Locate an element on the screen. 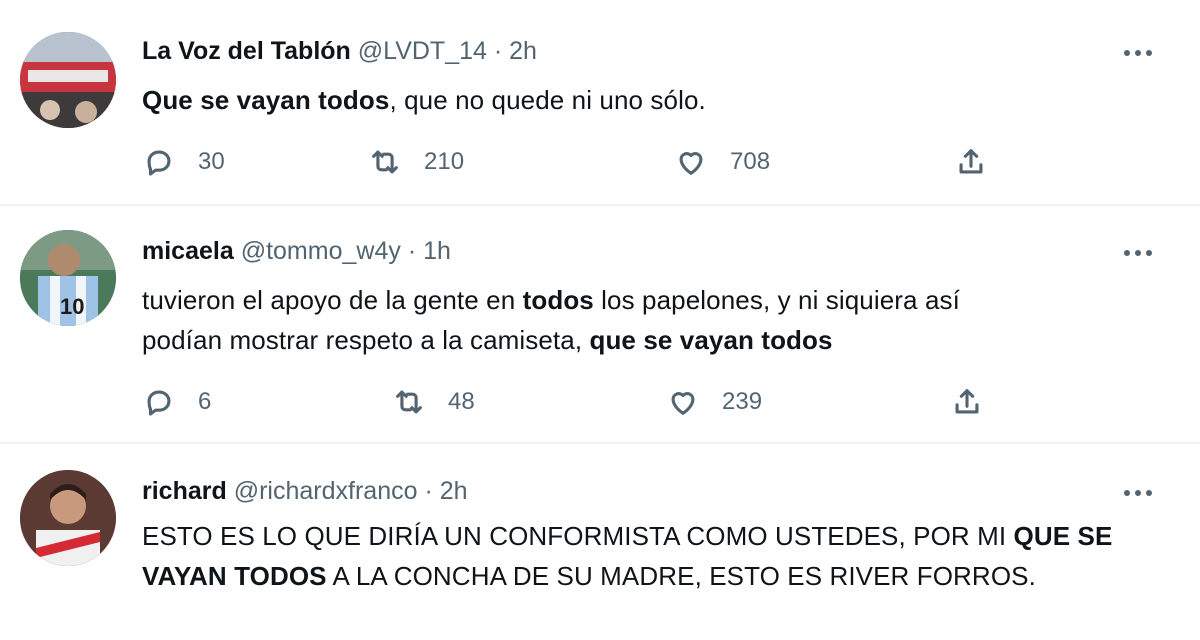 This screenshot has height=640, width=1200. reply-button: 6 is located at coordinates (176, 402).